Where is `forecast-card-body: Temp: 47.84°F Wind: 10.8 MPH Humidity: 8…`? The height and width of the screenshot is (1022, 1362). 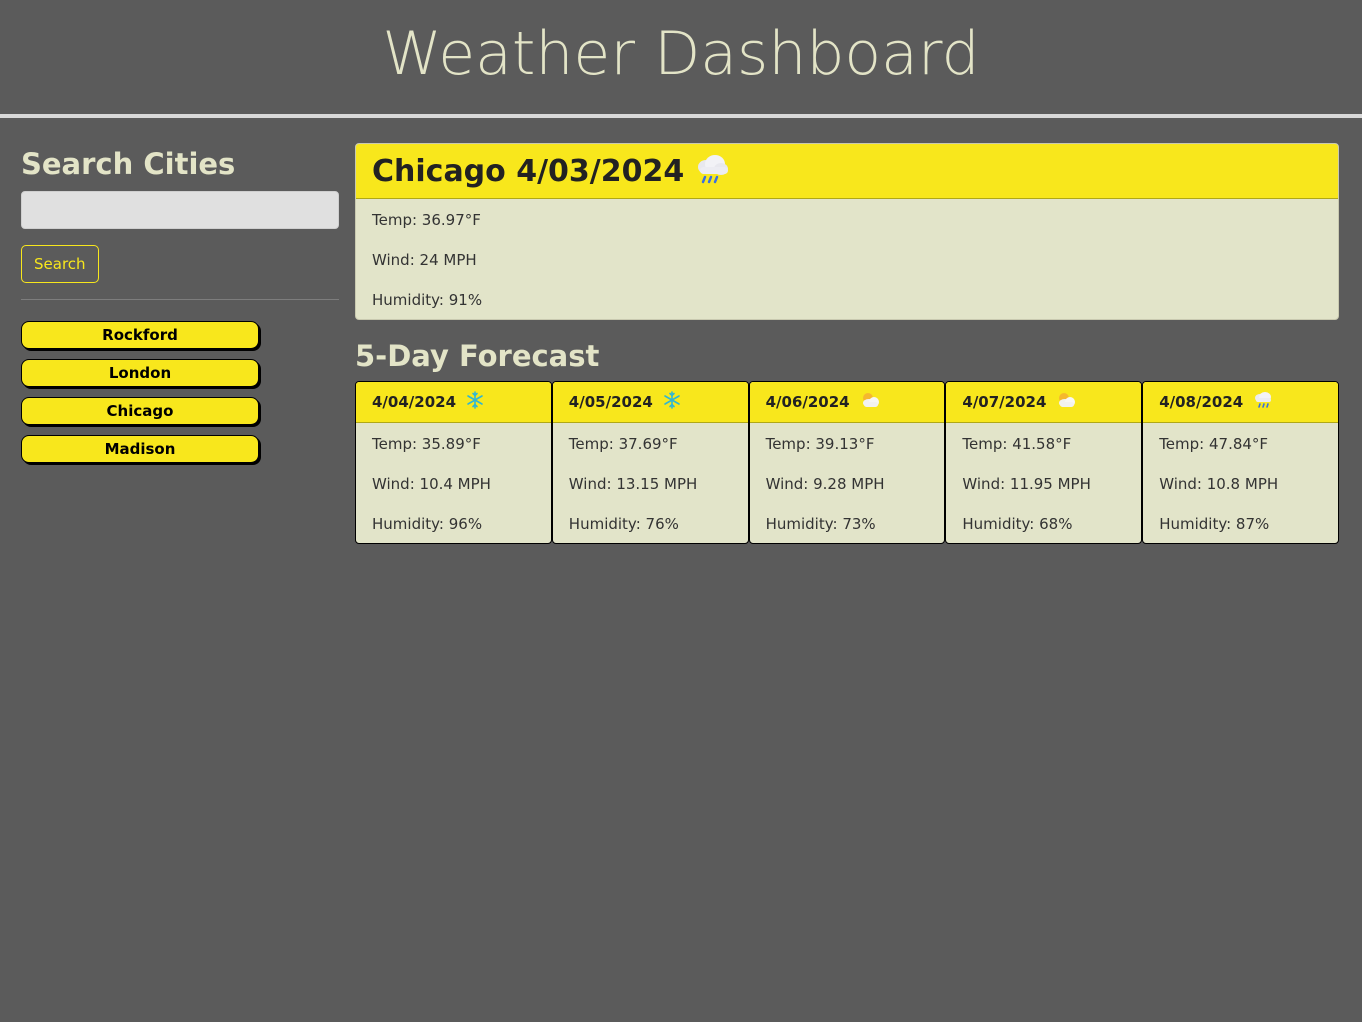
forecast-card-body: Temp: 47.84°F Wind: 10.8 MPH Humidity: 8… is located at coordinates (1240, 483).